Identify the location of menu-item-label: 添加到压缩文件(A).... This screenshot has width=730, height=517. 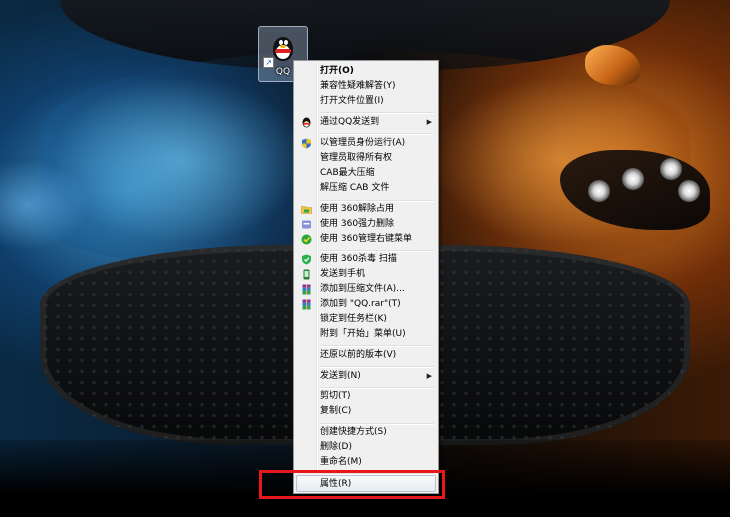
(362, 289).